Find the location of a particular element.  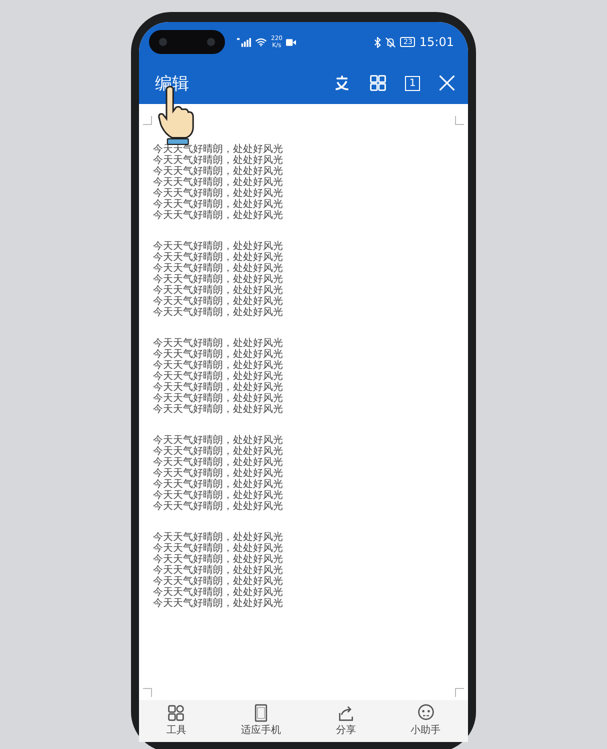

assistant-button: 小助手 is located at coordinates (425, 720).